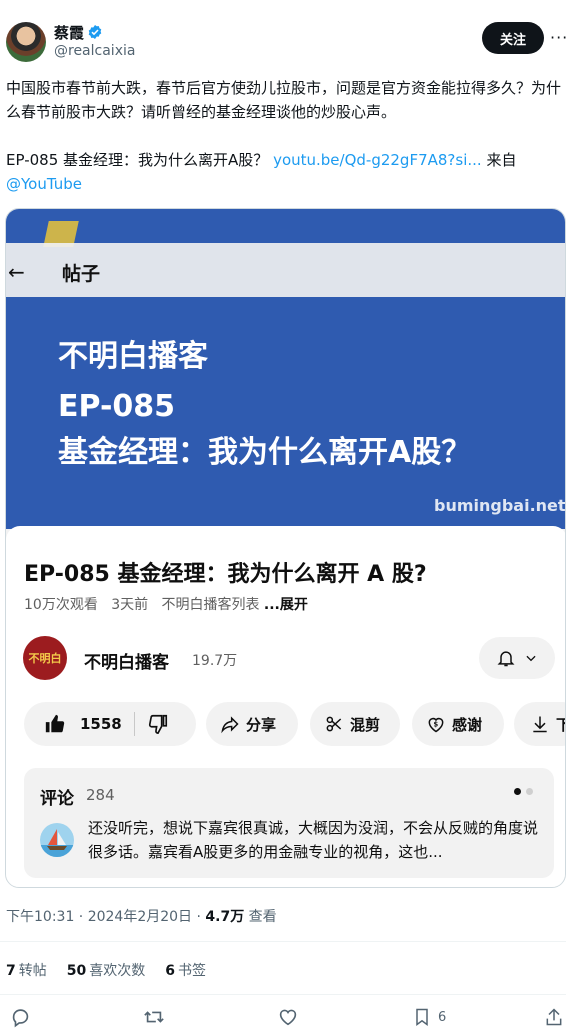  I want to click on tweet-views: 4.7万, so click(225, 917).